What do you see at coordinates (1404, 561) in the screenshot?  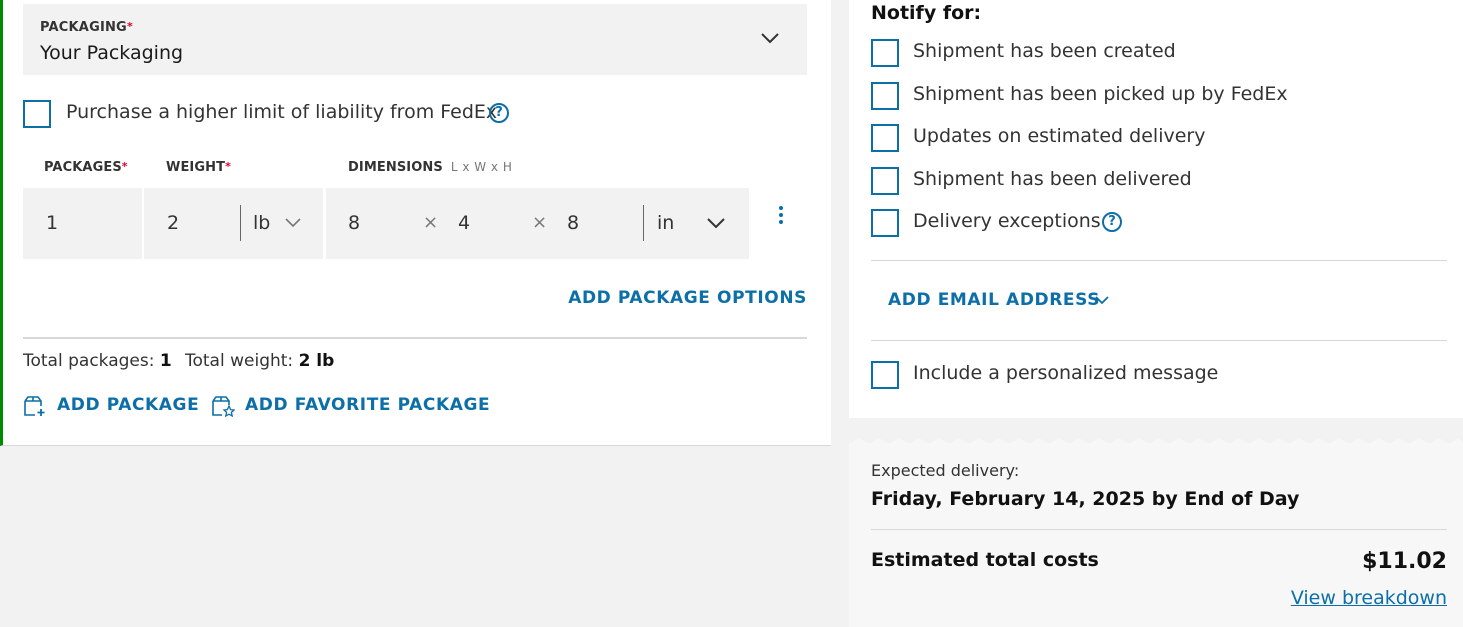 I see `estimated-total-costs-value: $11.02` at bounding box center [1404, 561].